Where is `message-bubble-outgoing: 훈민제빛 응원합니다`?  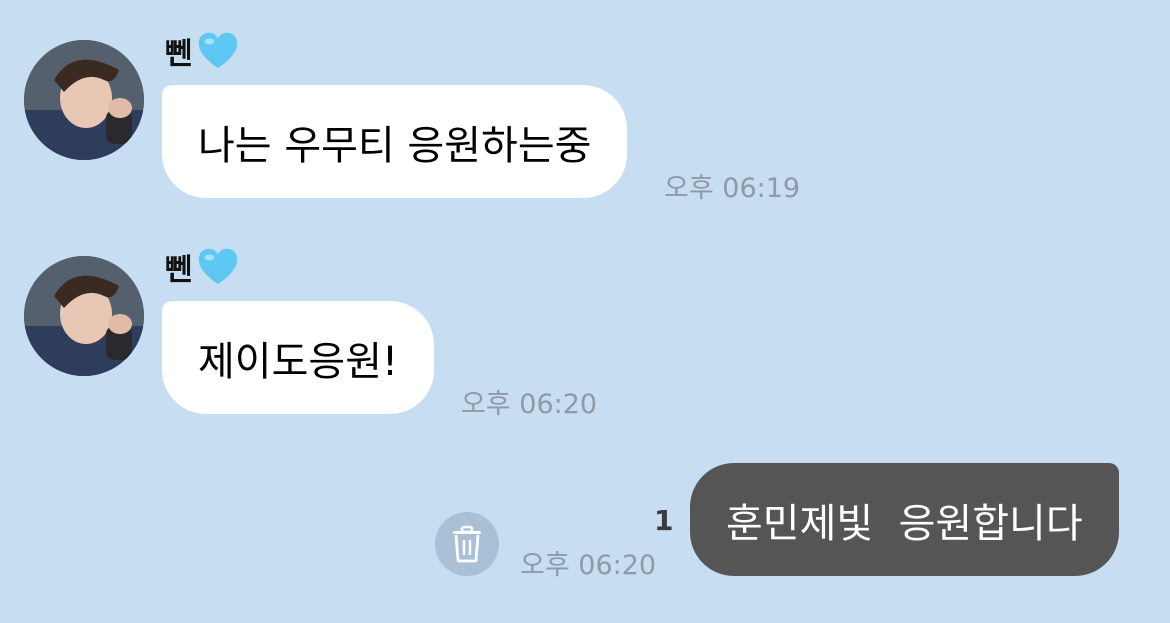 message-bubble-outgoing: 훈민제빛 응원합니다 is located at coordinates (904, 519).